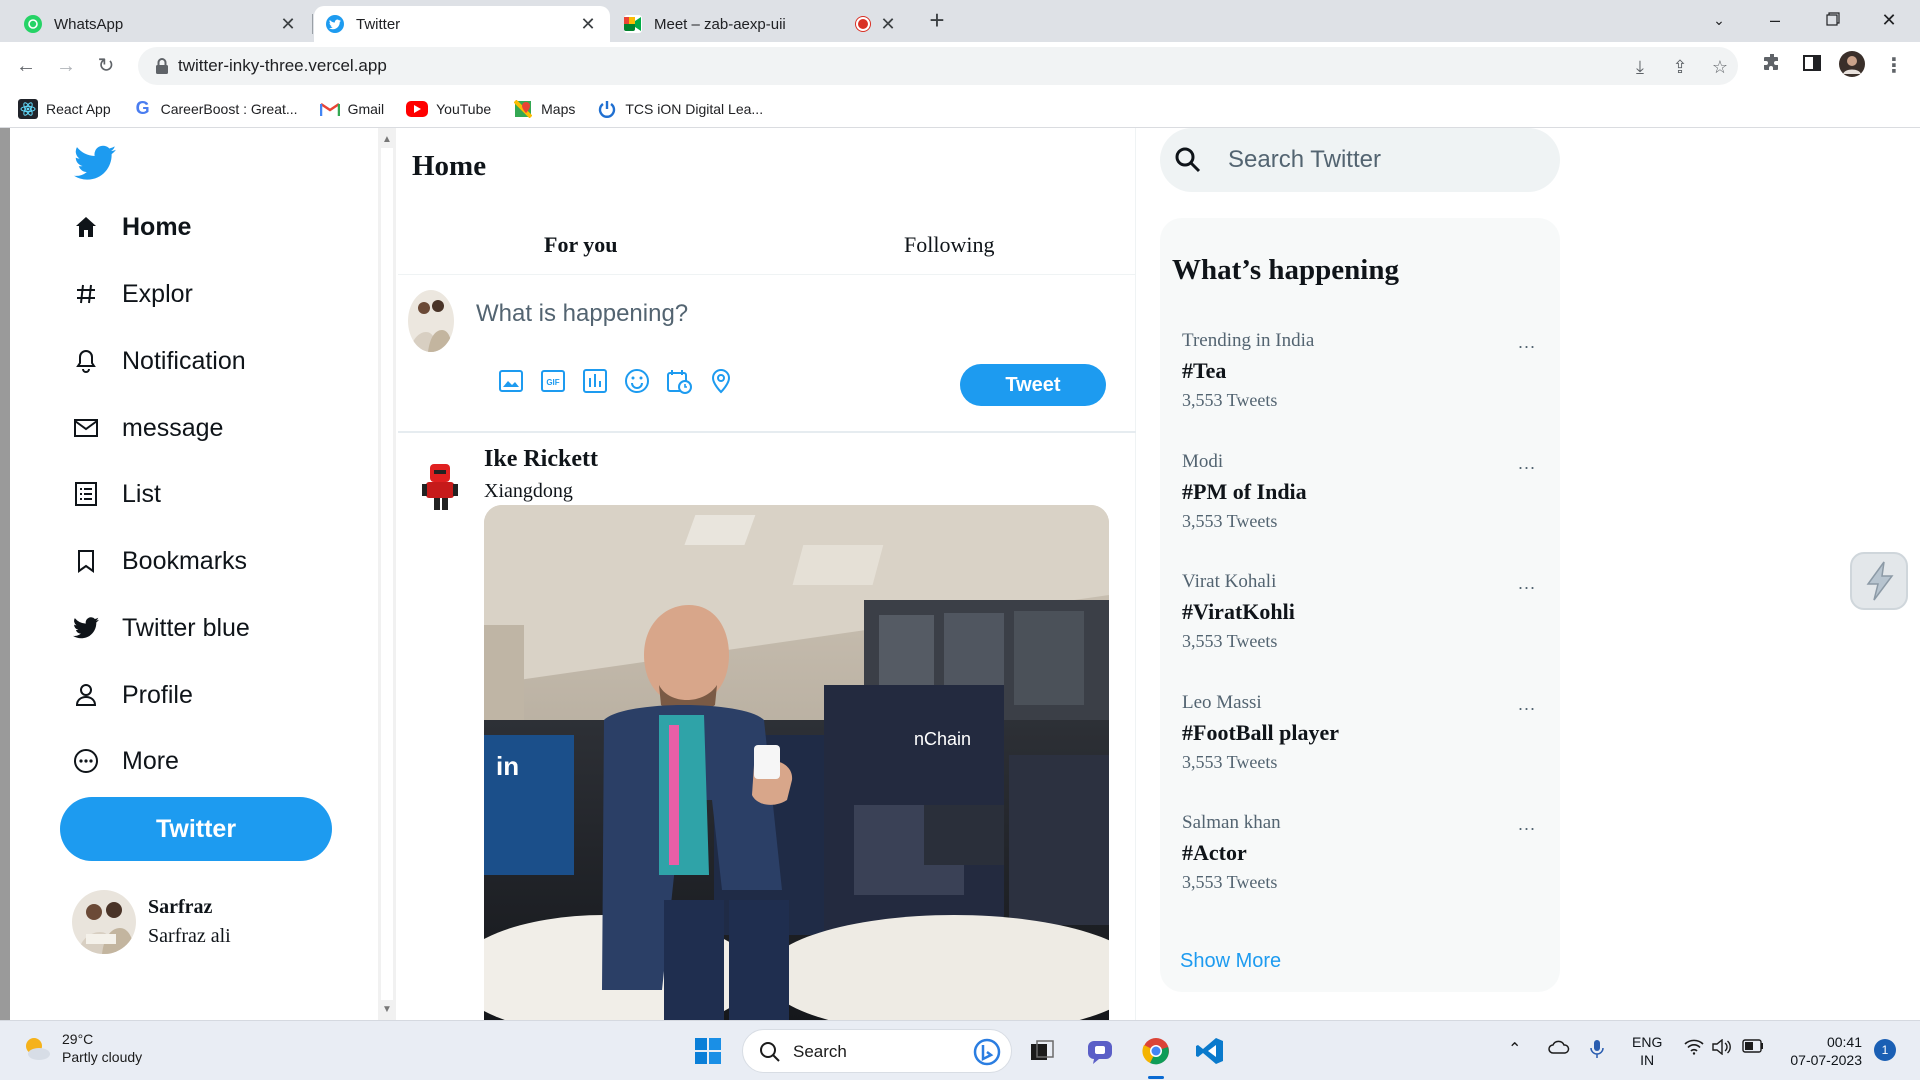 The height and width of the screenshot is (1080, 1920). I want to click on bookmark-star-icon: ☆, so click(1720, 67).